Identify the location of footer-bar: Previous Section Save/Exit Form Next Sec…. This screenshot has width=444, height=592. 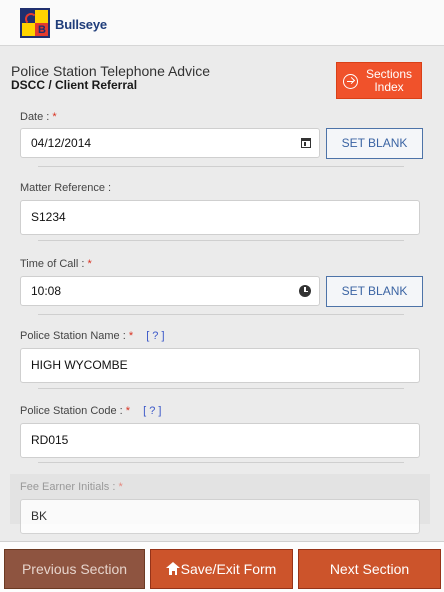
(222, 566).